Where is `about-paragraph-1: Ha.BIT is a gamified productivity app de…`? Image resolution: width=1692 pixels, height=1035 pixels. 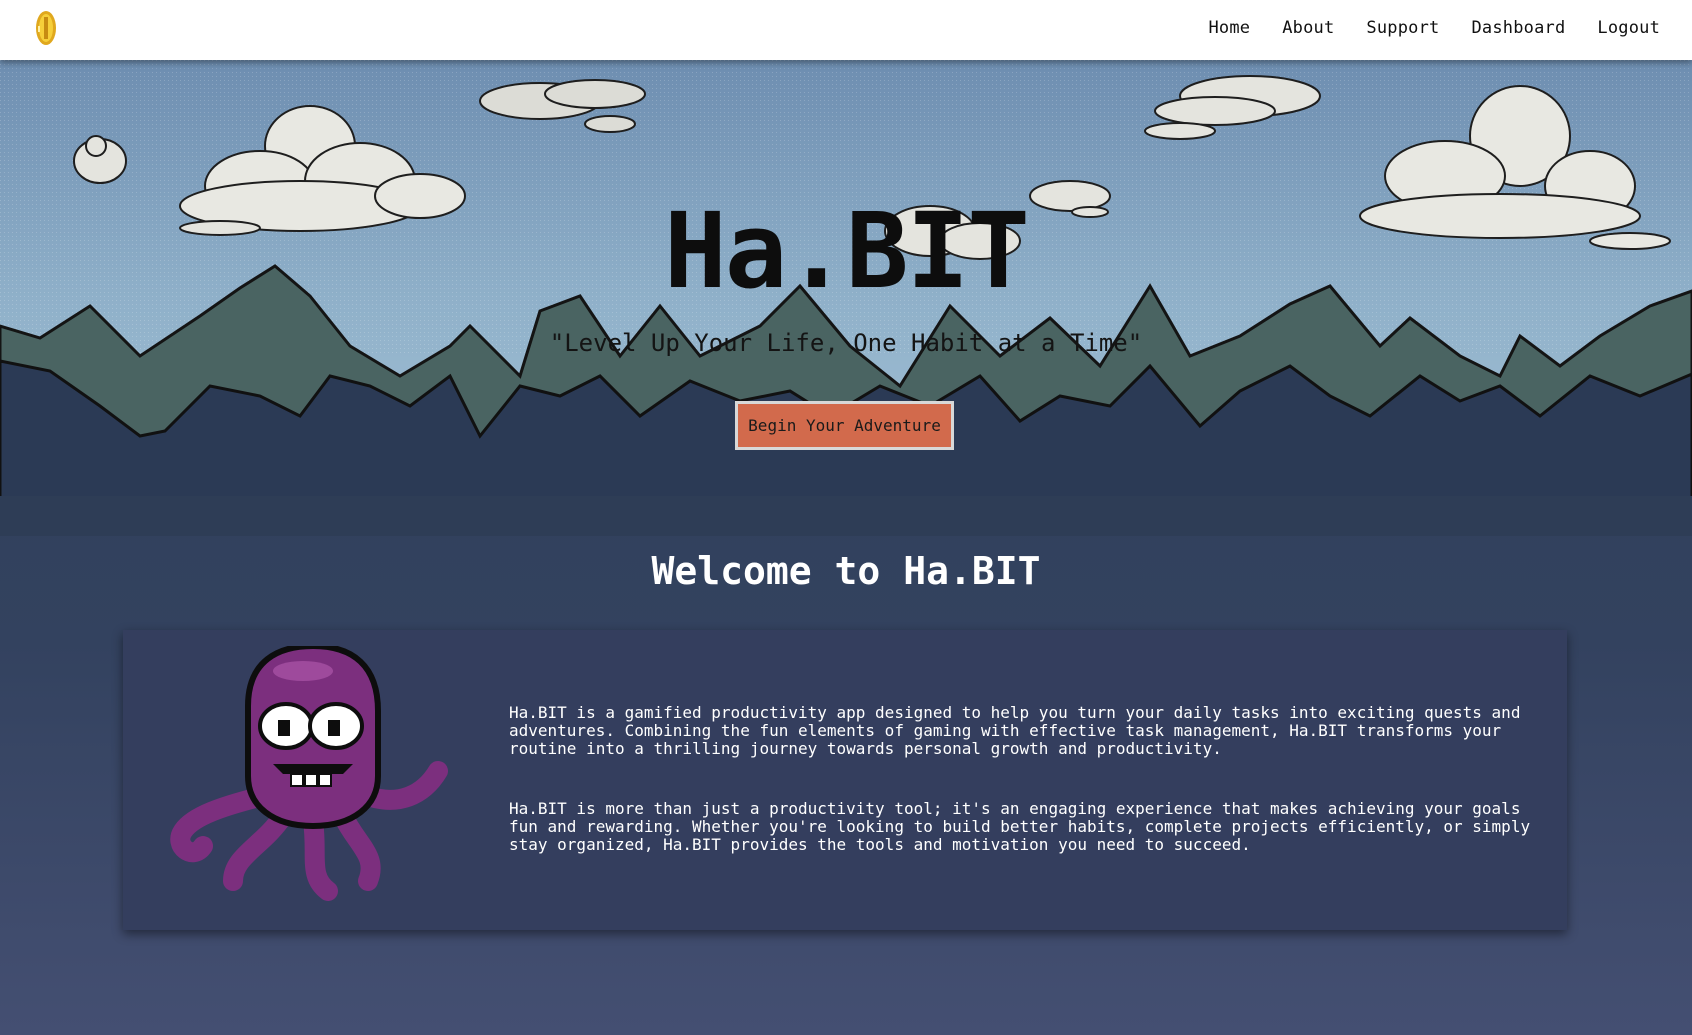 about-paragraph-1: Ha.BIT is a gamified productivity app de… is located at coordinates (1015, 730).